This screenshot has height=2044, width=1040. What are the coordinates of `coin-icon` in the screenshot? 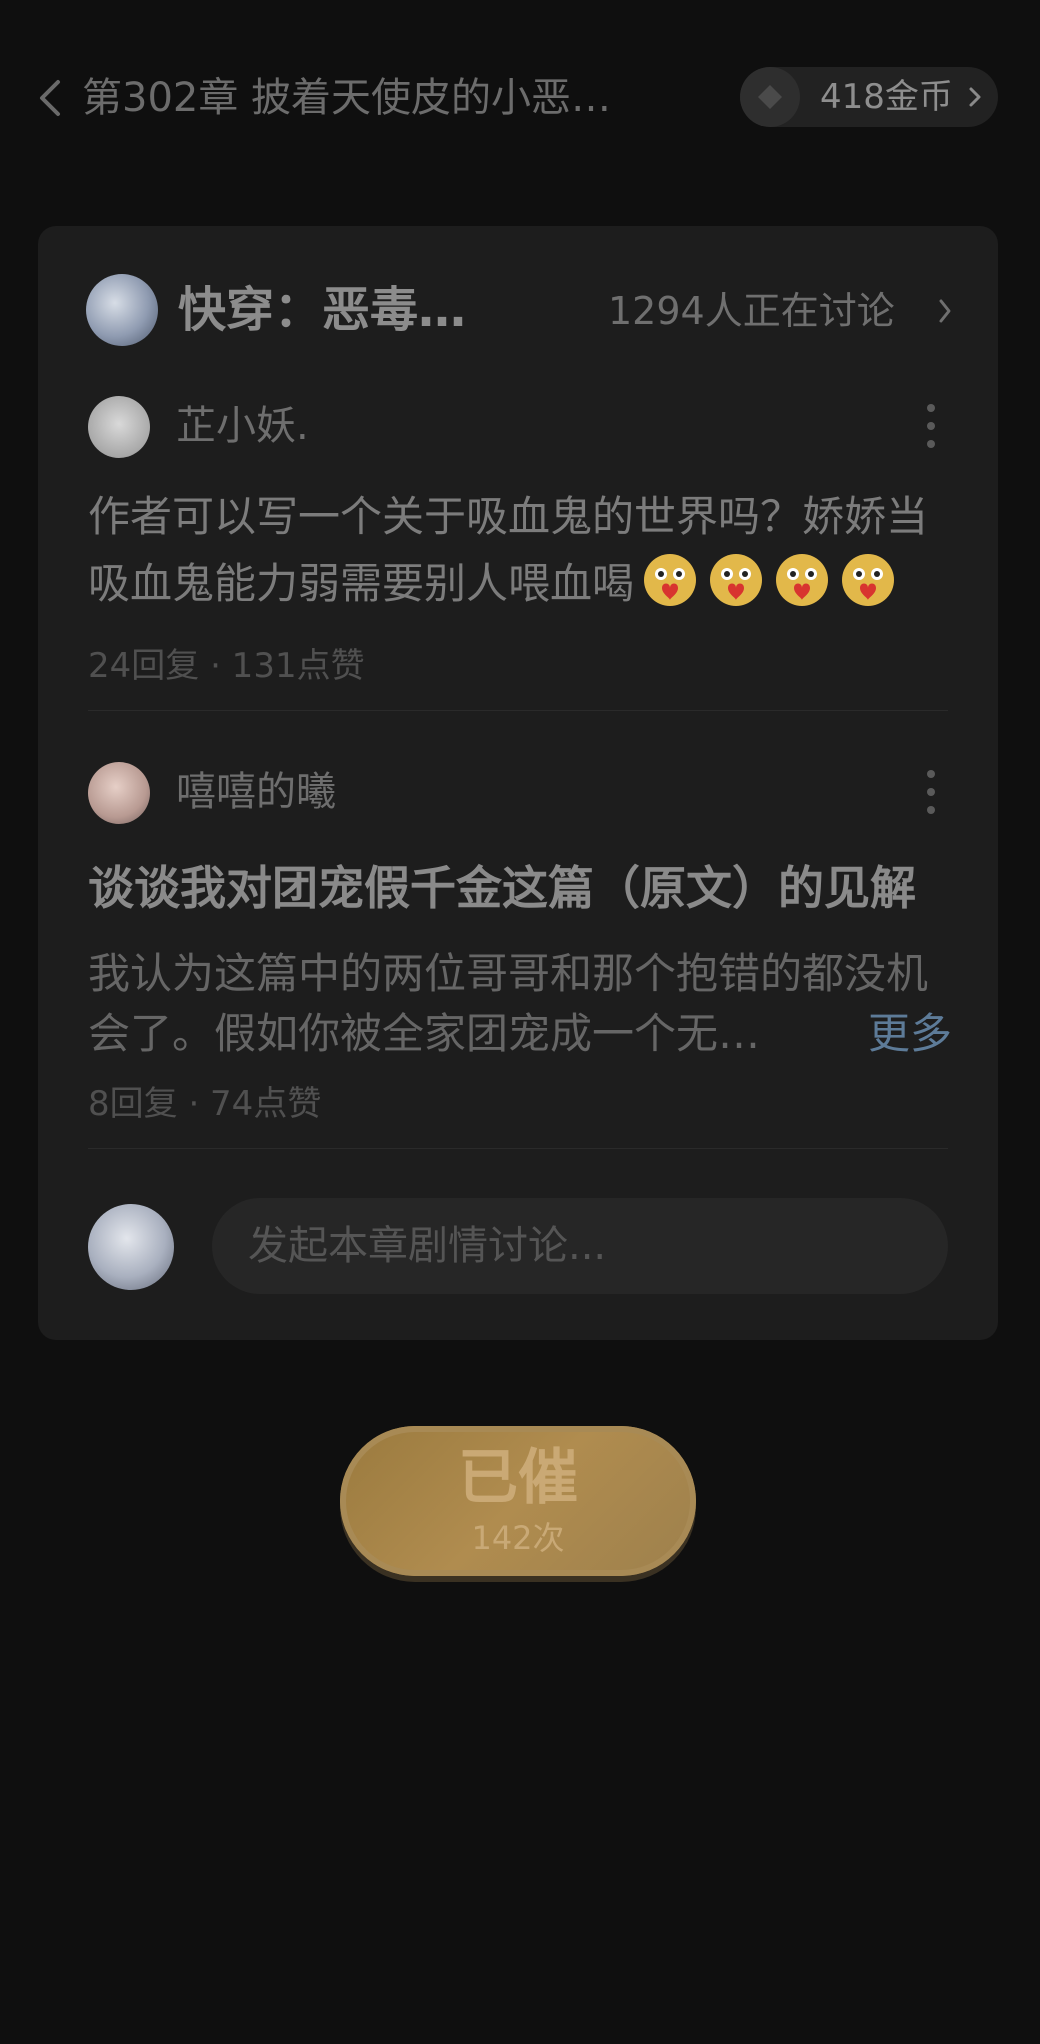 It's located at (770, 97).